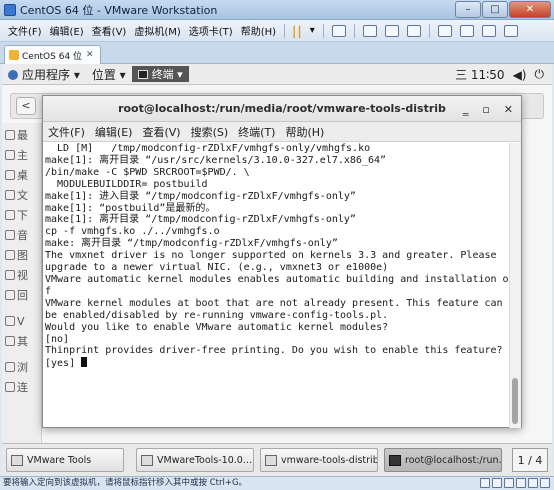 The image size is (554, 490). What do you see at coordinates (545, 483) in the screenshot?
I see `display-icon` at bounding box center [545, 483].